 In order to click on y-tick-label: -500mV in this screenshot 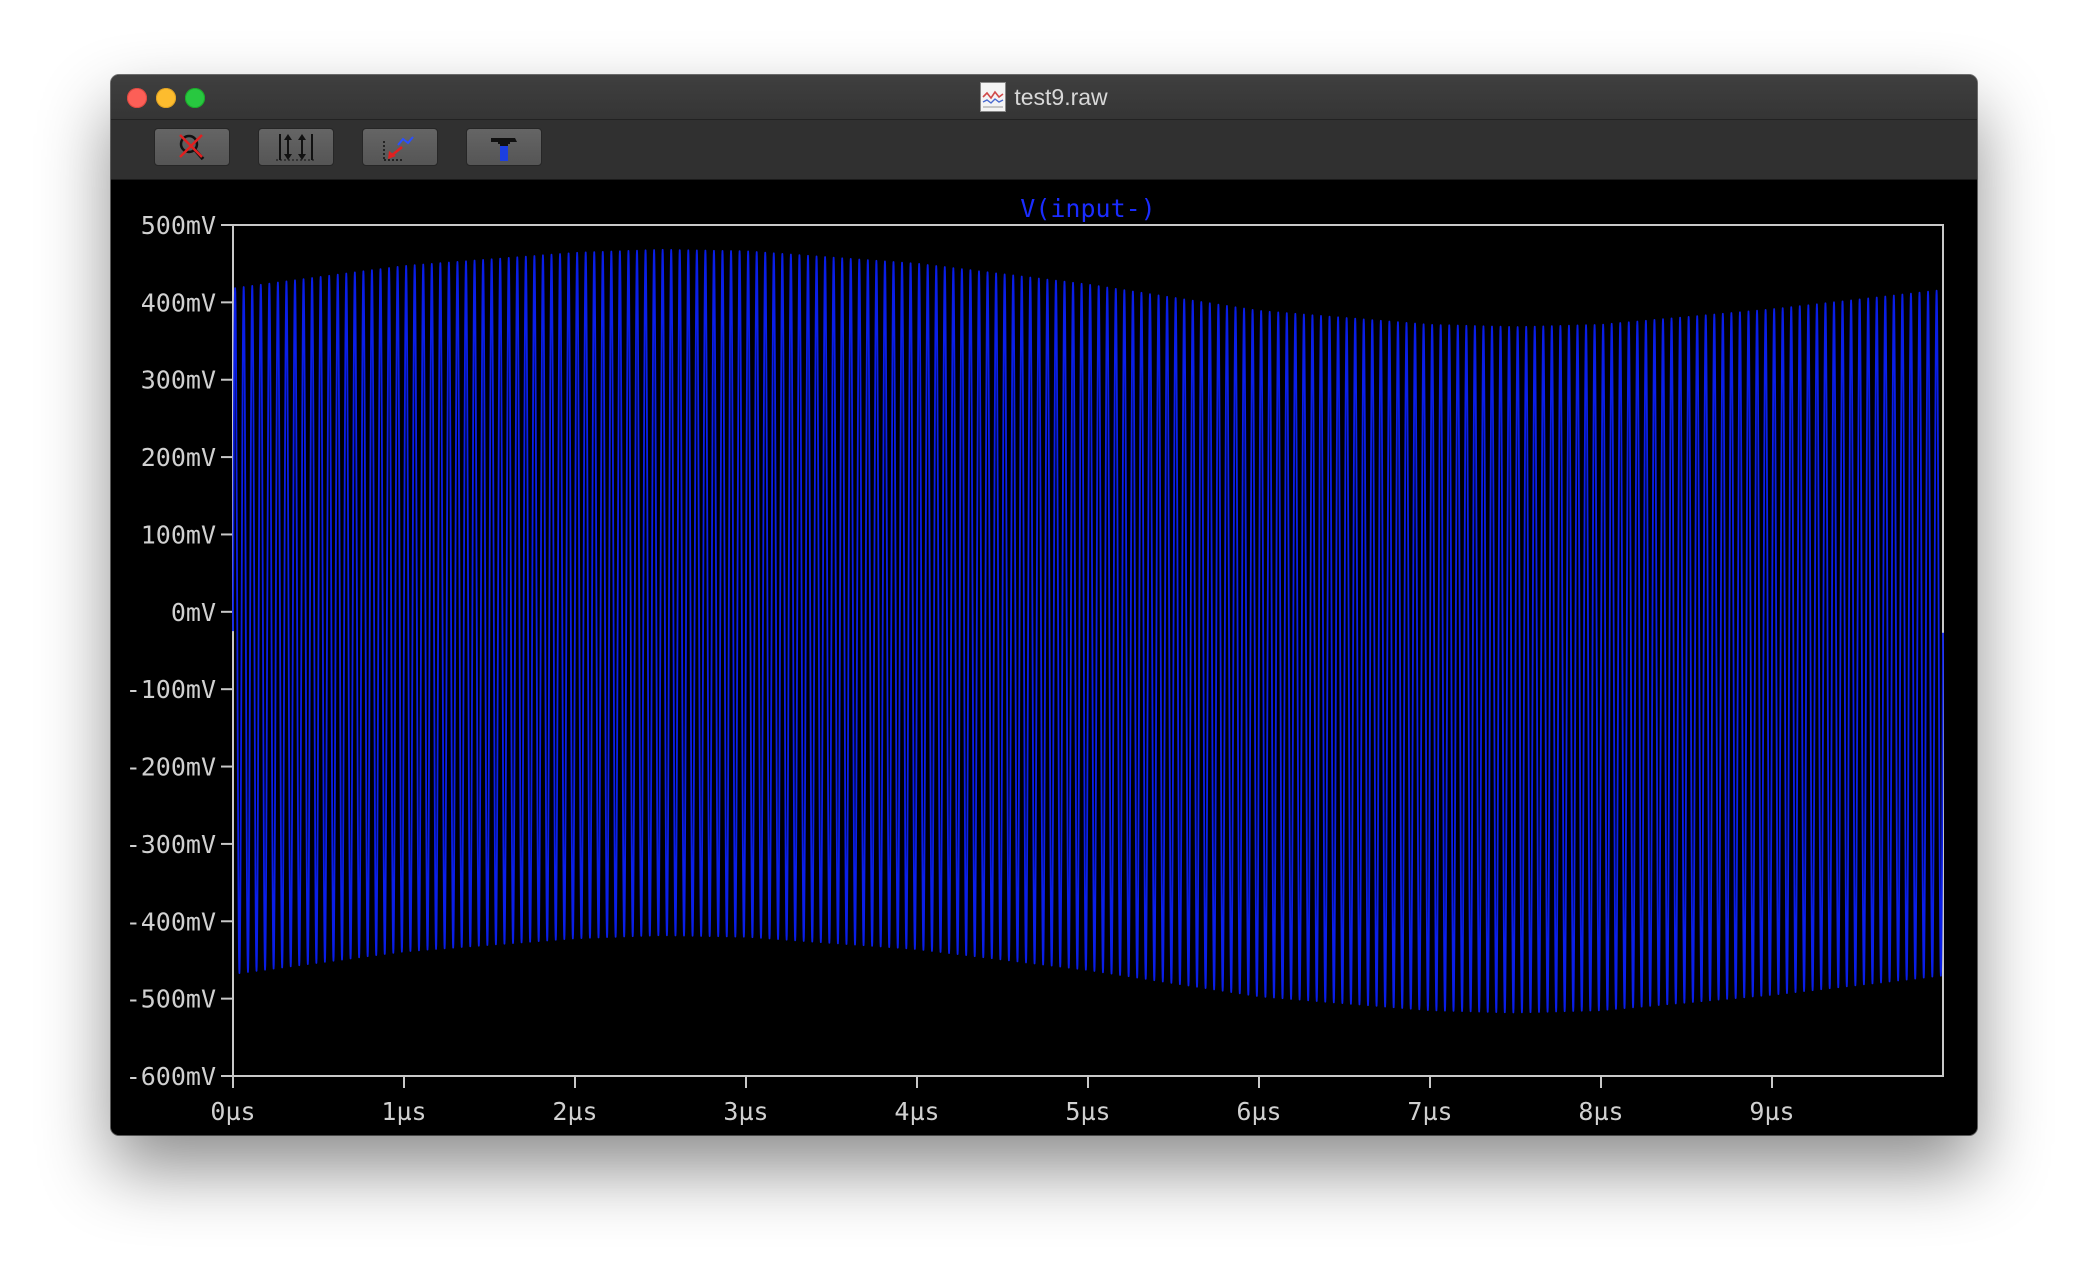, I will do `click(171, 999)`.